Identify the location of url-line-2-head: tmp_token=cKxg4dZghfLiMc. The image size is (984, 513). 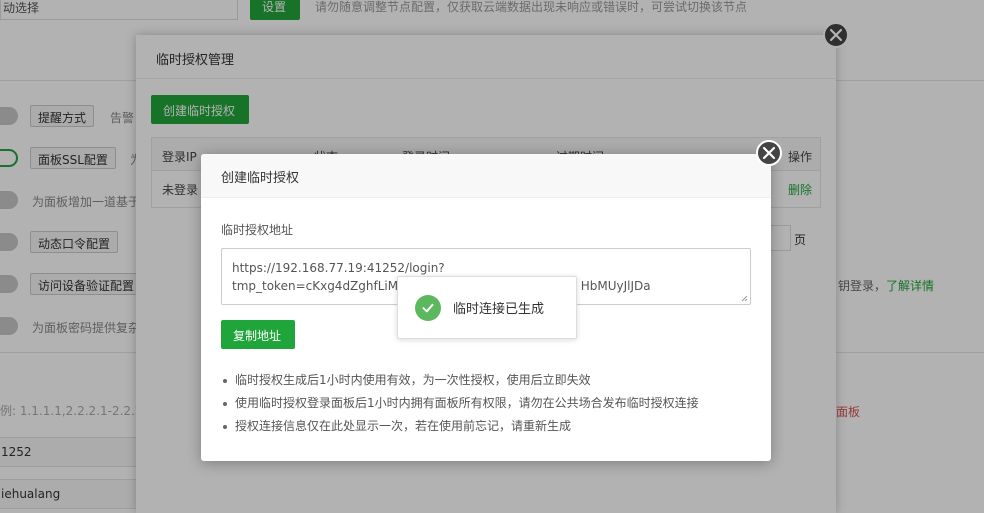
(318, 286).